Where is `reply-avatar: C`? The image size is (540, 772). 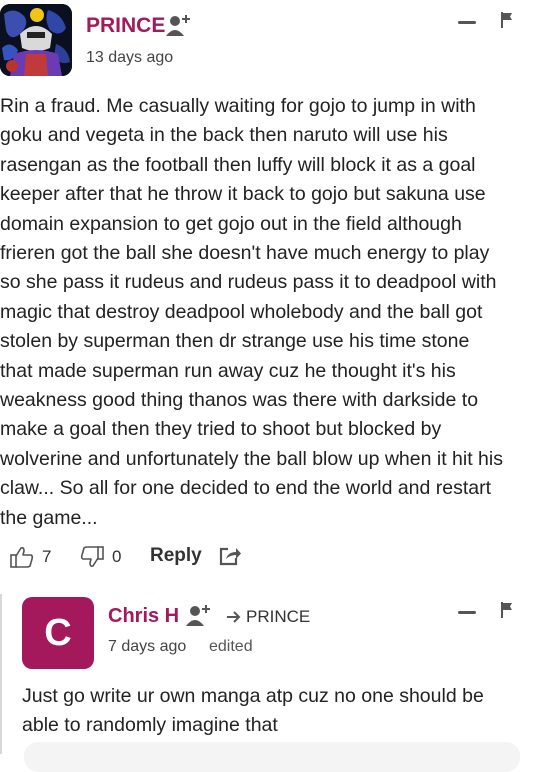 reply-avatar: C is located at coordinates (58, 633).